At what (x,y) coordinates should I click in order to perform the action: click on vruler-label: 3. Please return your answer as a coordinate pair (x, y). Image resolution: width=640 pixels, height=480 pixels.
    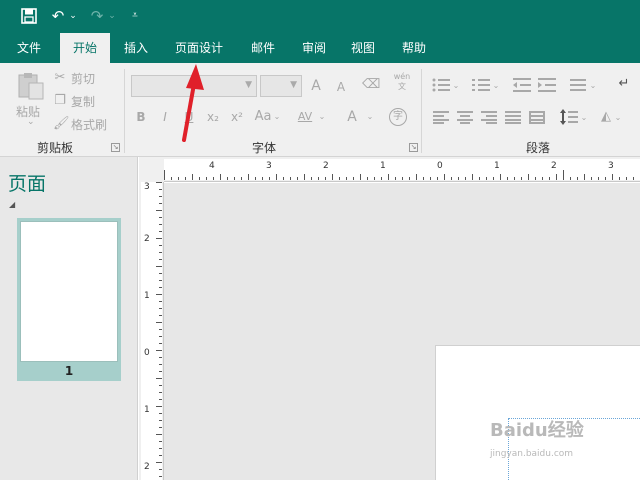
    Looking at the image, I should click on (147, 187).